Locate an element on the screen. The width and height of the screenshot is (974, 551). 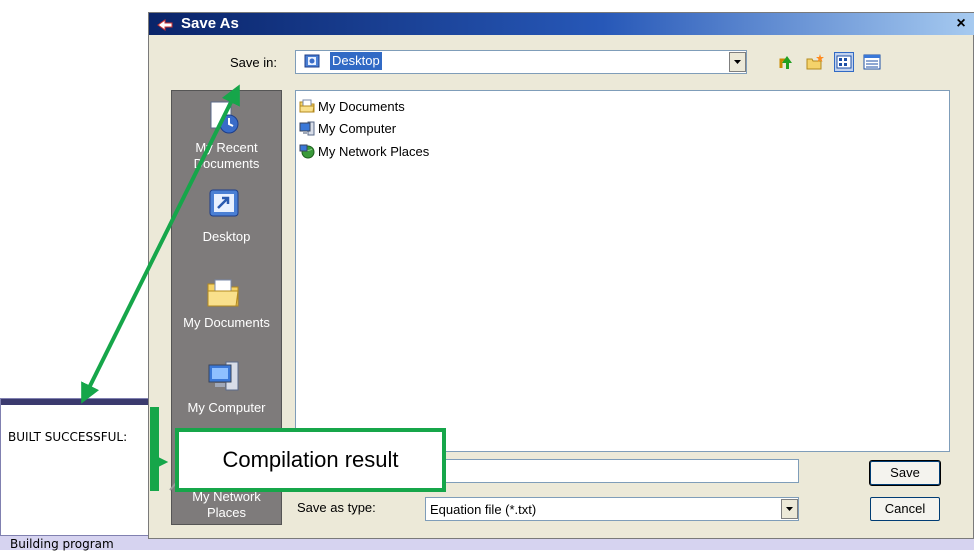
brace-icon is located at coordinates (159, 449).